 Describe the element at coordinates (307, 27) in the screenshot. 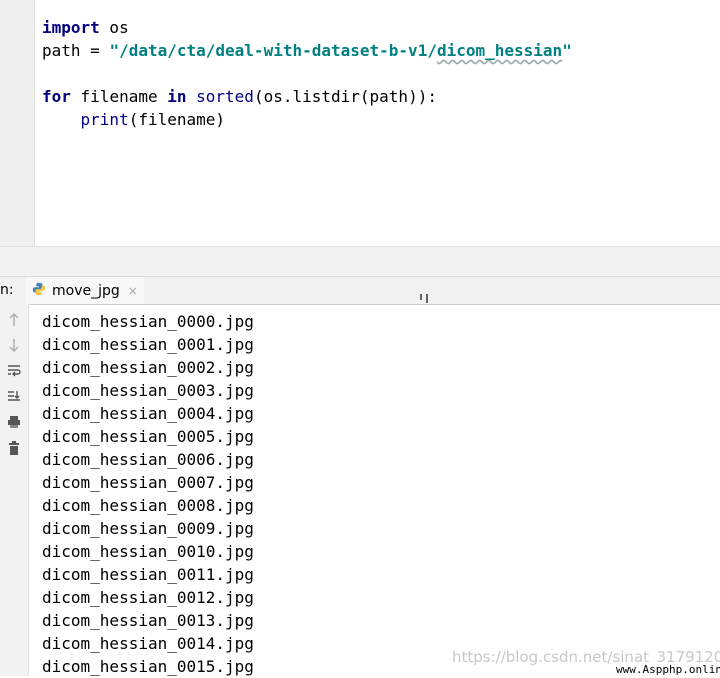

I see `code-line-1: import os` at that location.